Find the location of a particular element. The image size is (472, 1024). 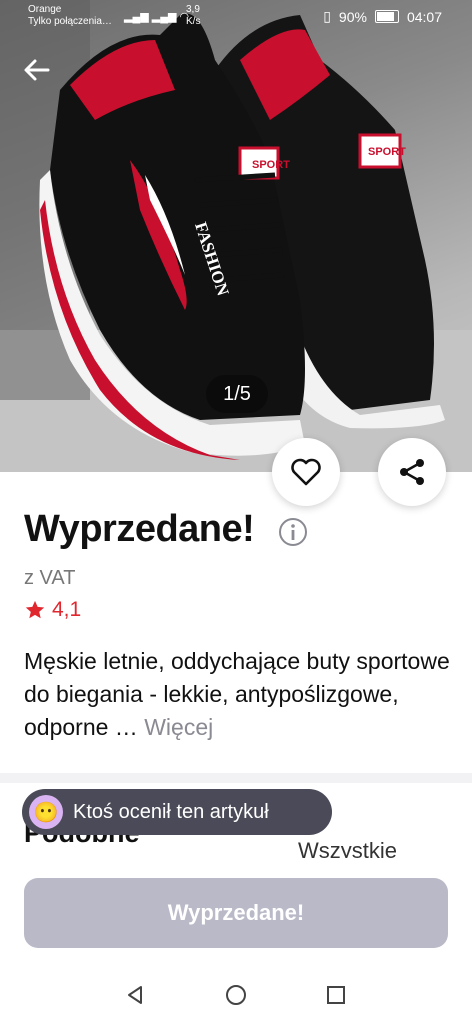

system-nav-bar is located at coordinates (236, 995).